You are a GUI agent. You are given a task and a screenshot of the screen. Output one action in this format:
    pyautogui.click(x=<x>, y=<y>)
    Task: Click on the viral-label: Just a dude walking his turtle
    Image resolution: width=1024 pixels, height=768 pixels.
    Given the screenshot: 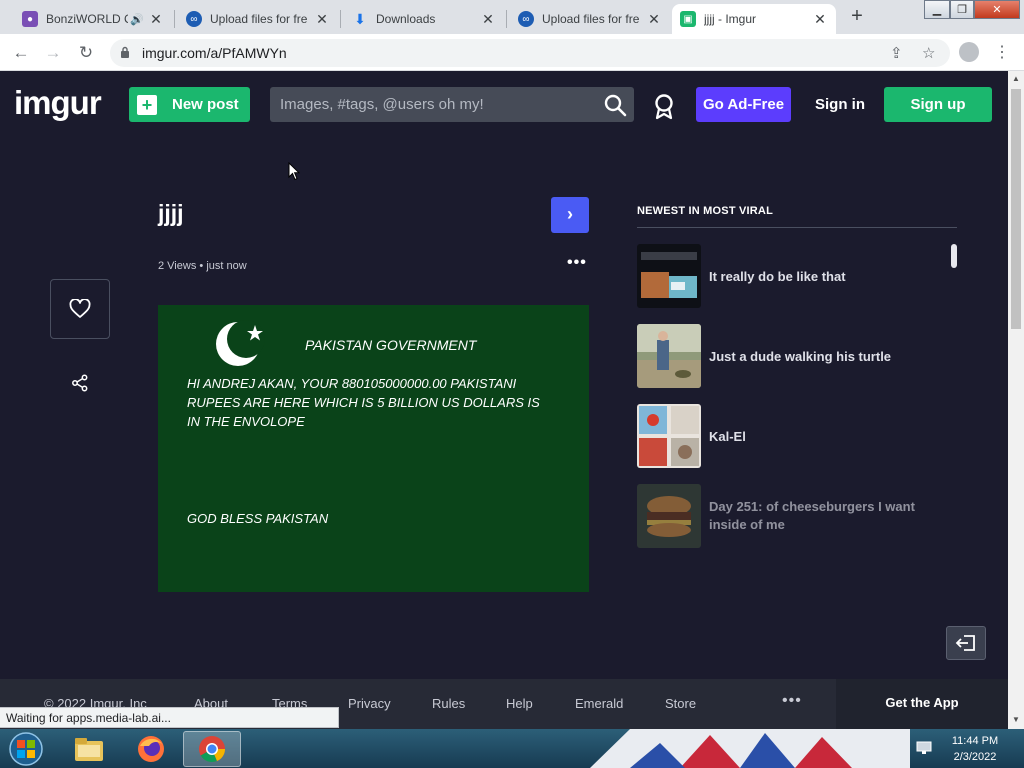 What is the action you would take?
    pyautogui.click(x=800, y=356)
    